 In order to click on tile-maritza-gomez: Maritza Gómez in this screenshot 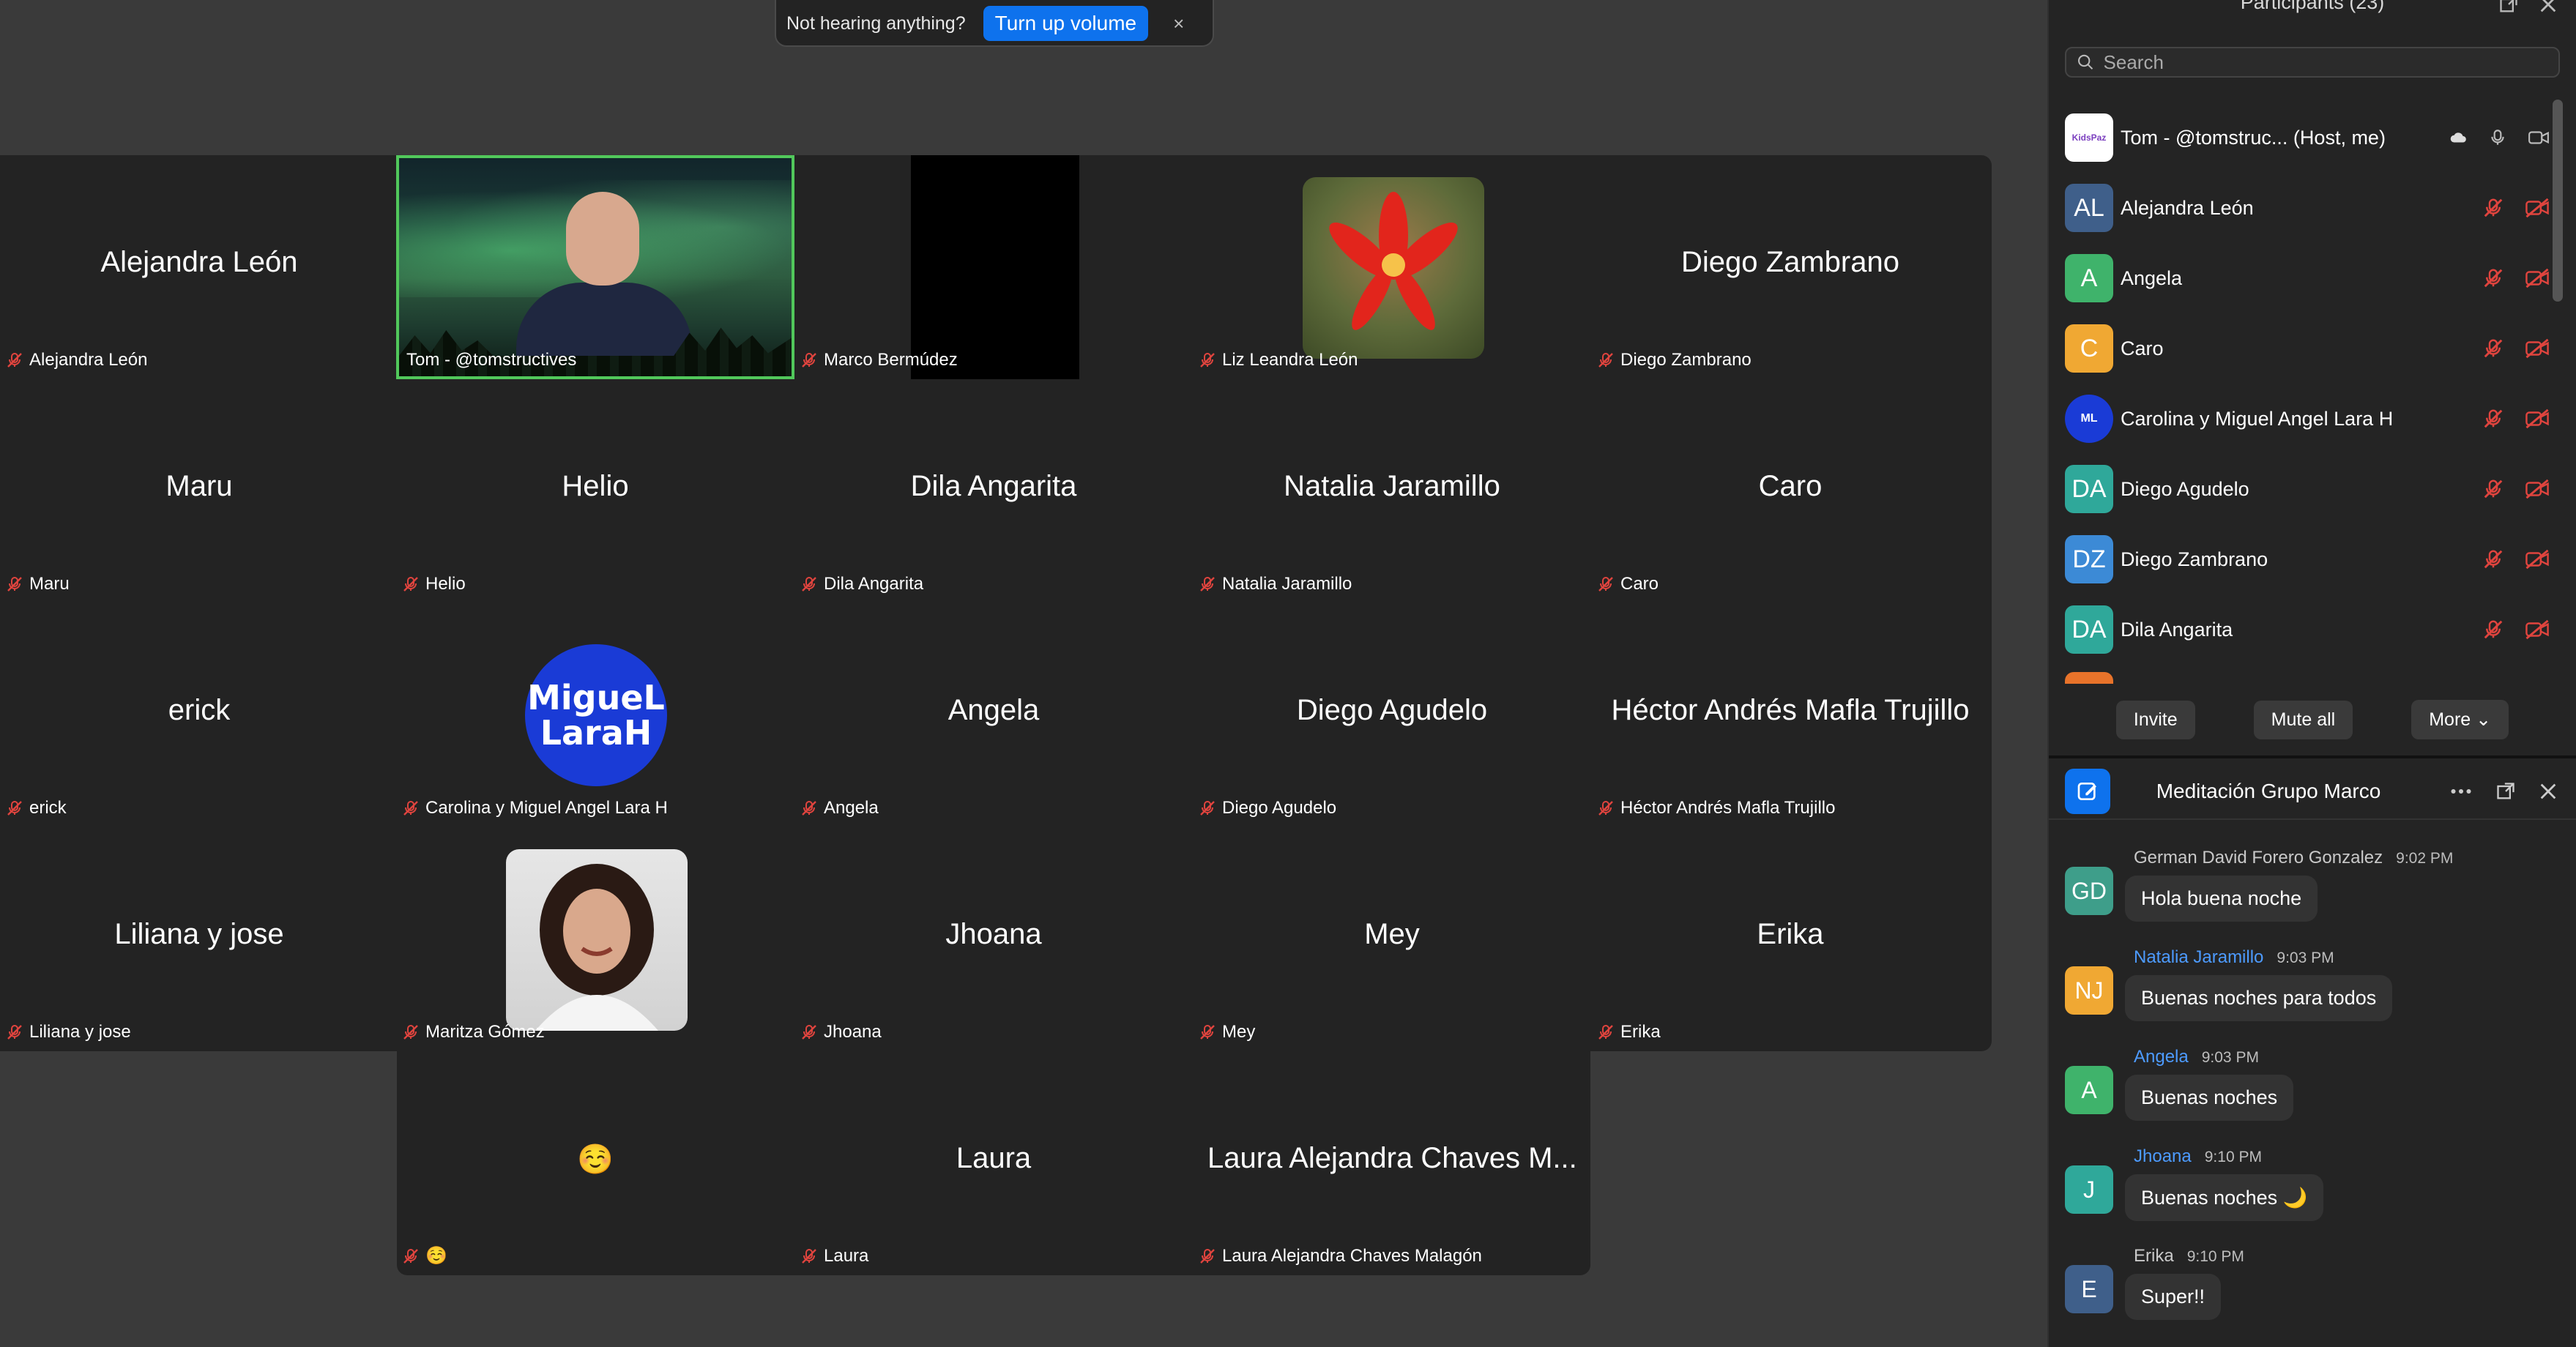, I will do `click(595, 939)`.